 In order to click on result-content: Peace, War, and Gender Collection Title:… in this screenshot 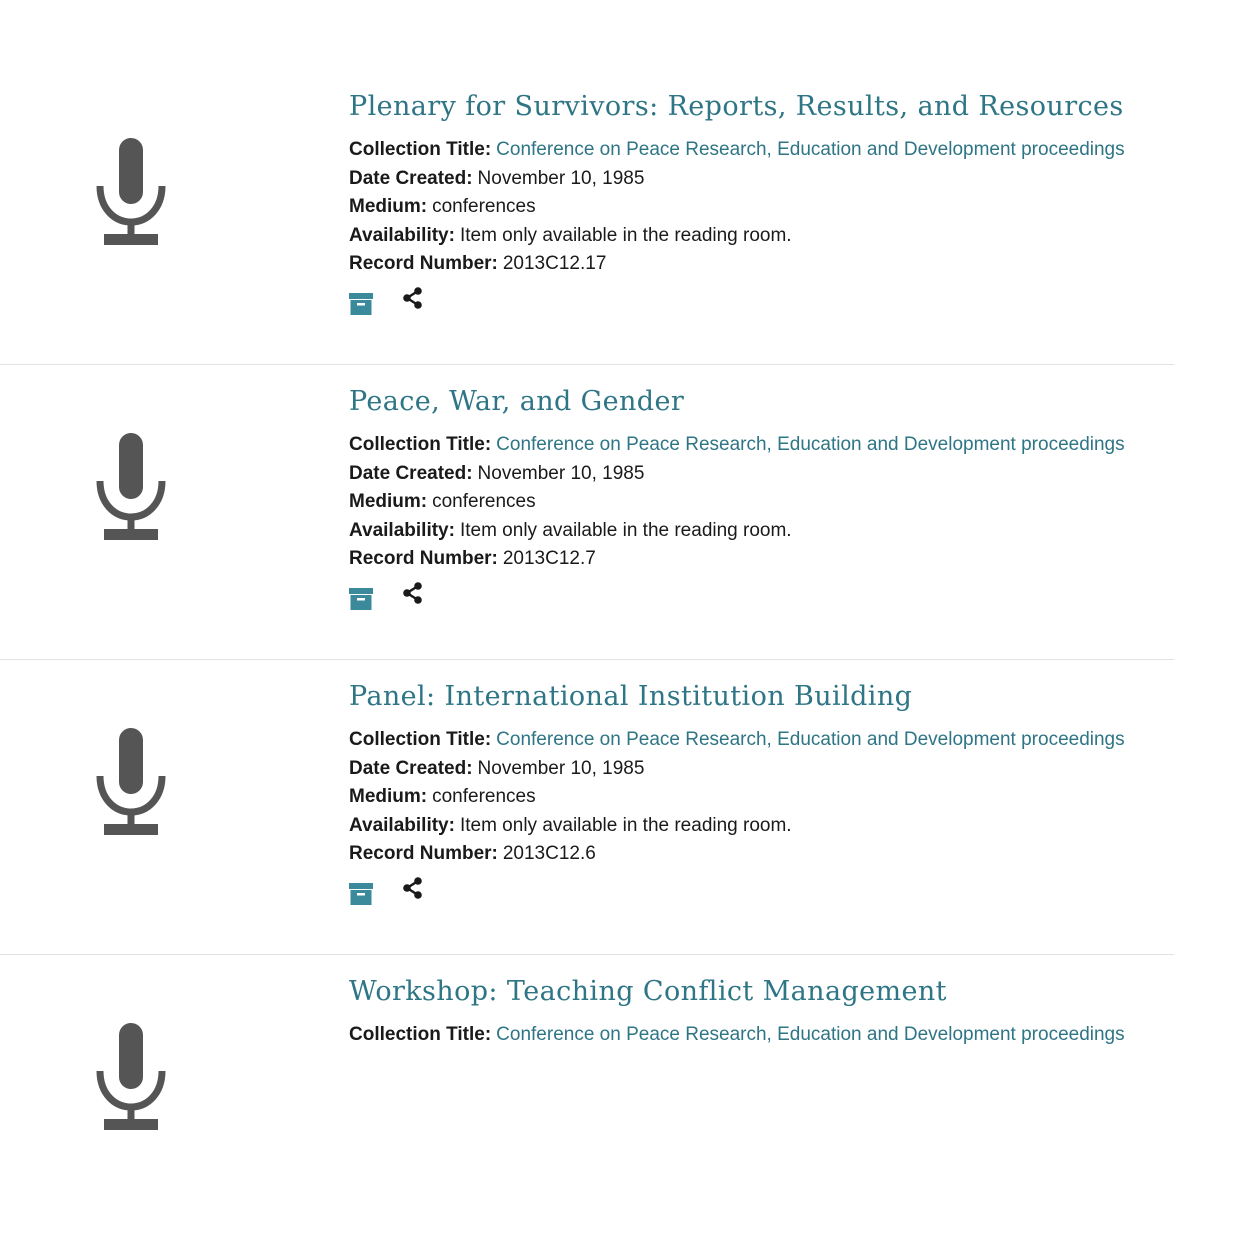, I will do `click(761, 498)`.